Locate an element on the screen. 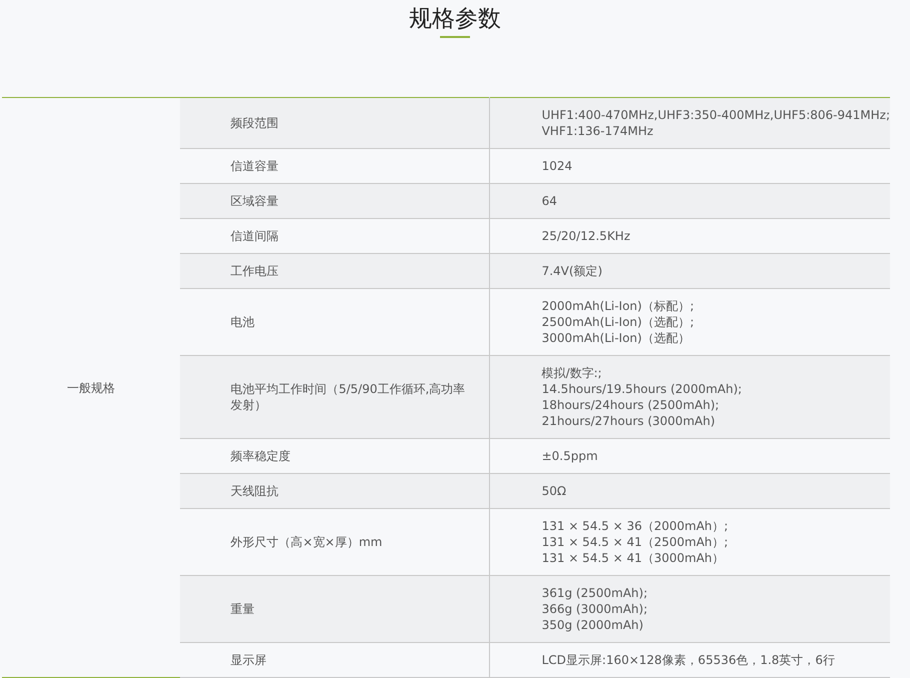 This screenshot has width=910, height=678. spec-value: 131 × 54.5 × 41（3000mAh） is located at coordinates (633, 558).